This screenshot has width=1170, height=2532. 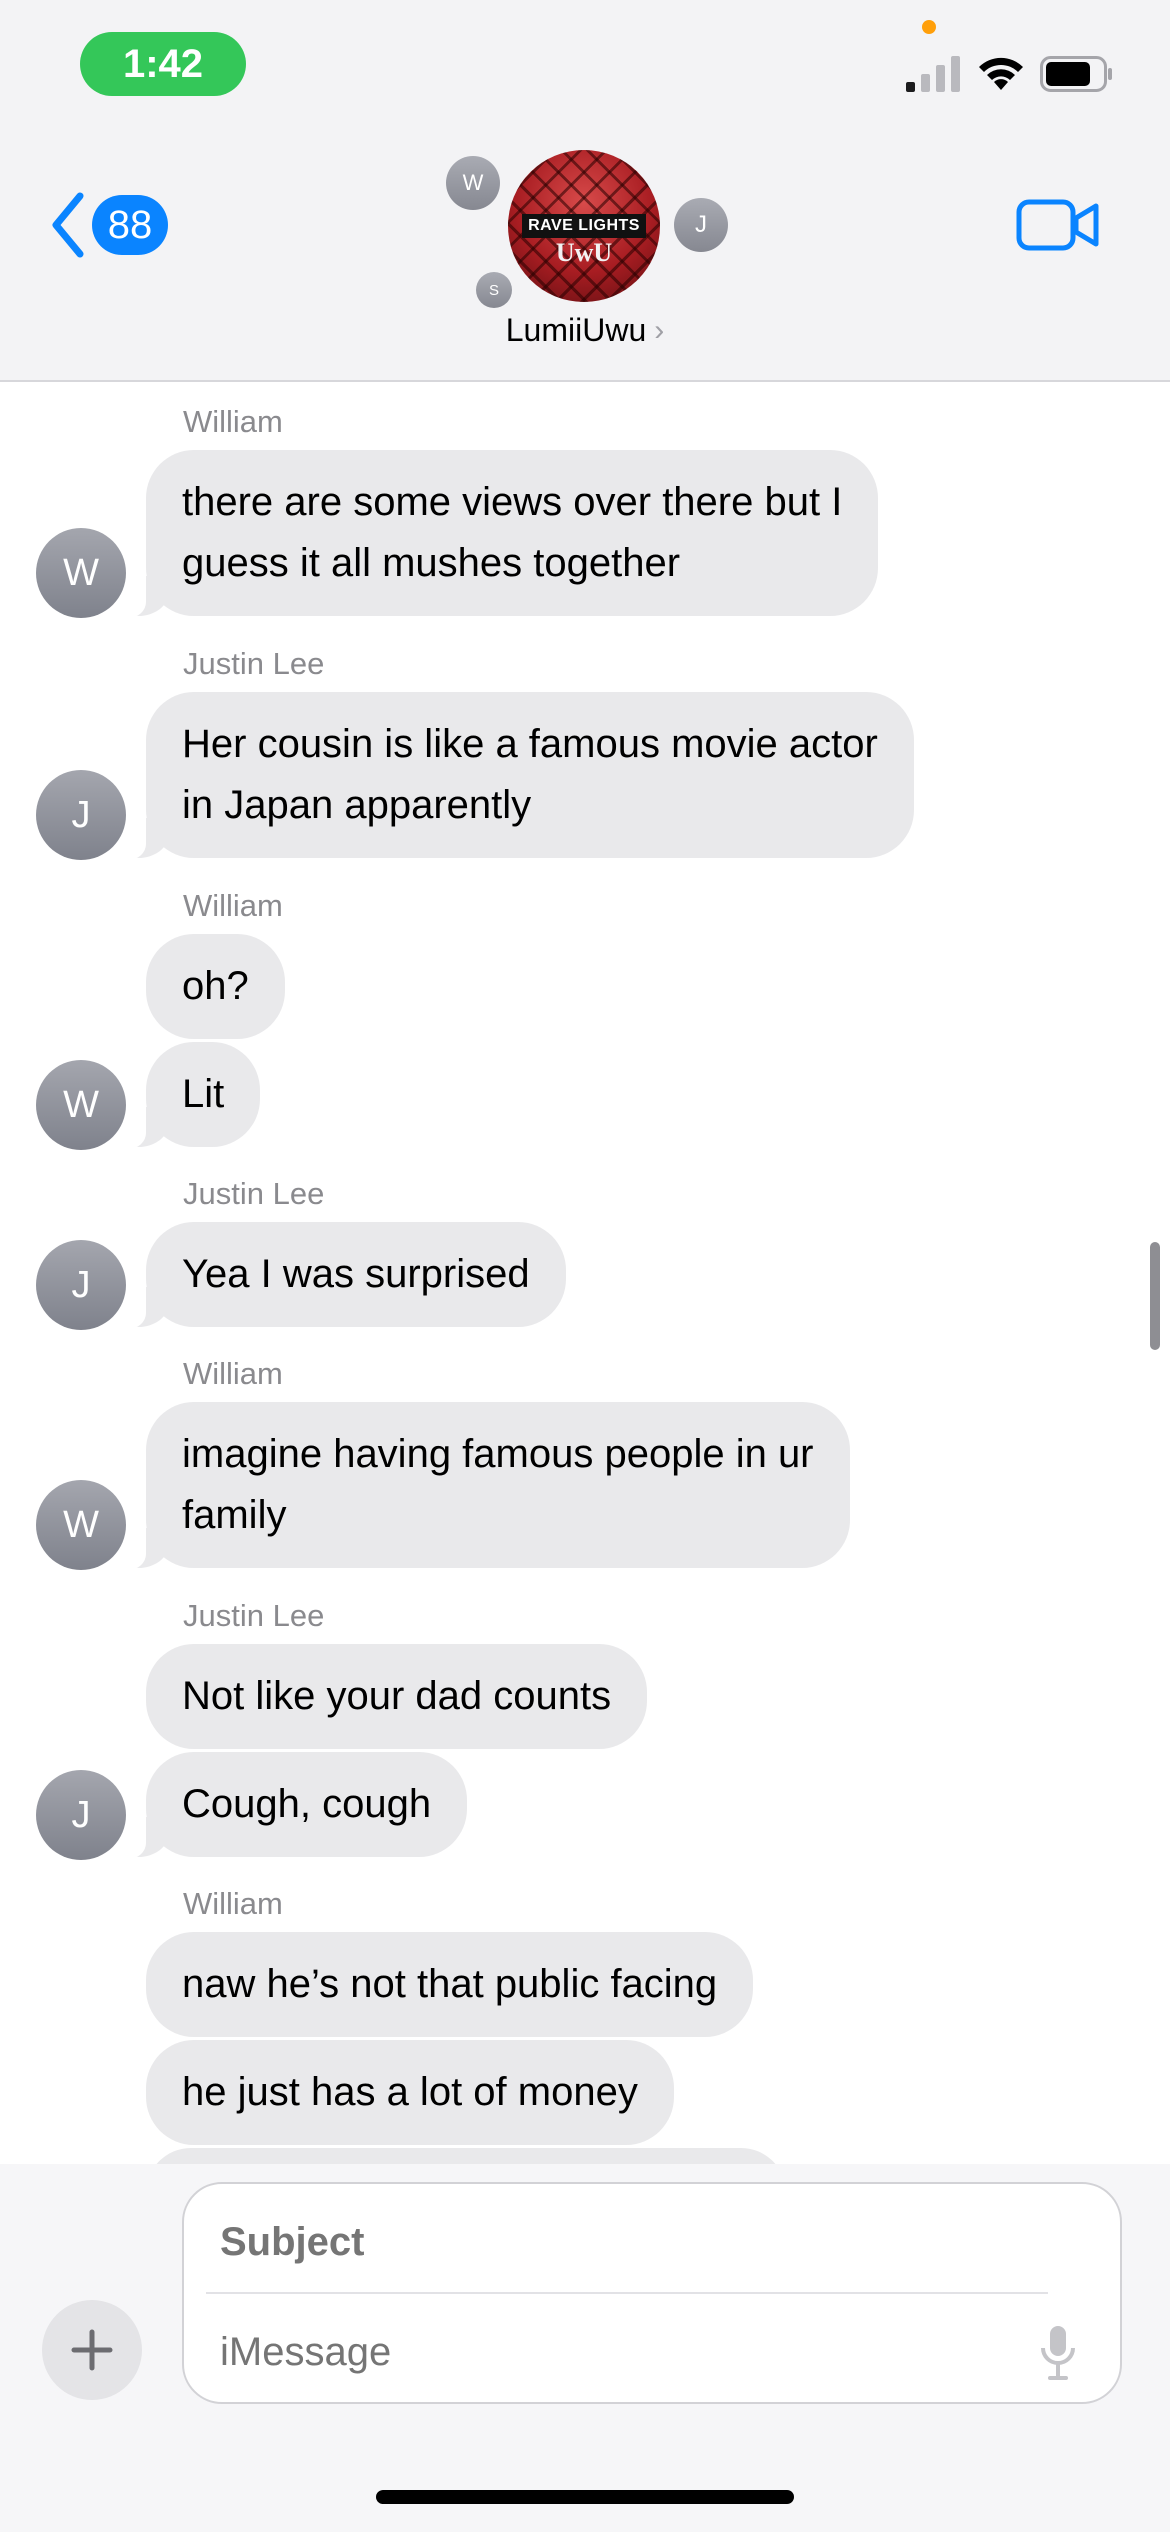 What do you see at coordinates (68, 225) in the screenshot?
I see `chevron-left-icon` at bounding box center [68, 225].